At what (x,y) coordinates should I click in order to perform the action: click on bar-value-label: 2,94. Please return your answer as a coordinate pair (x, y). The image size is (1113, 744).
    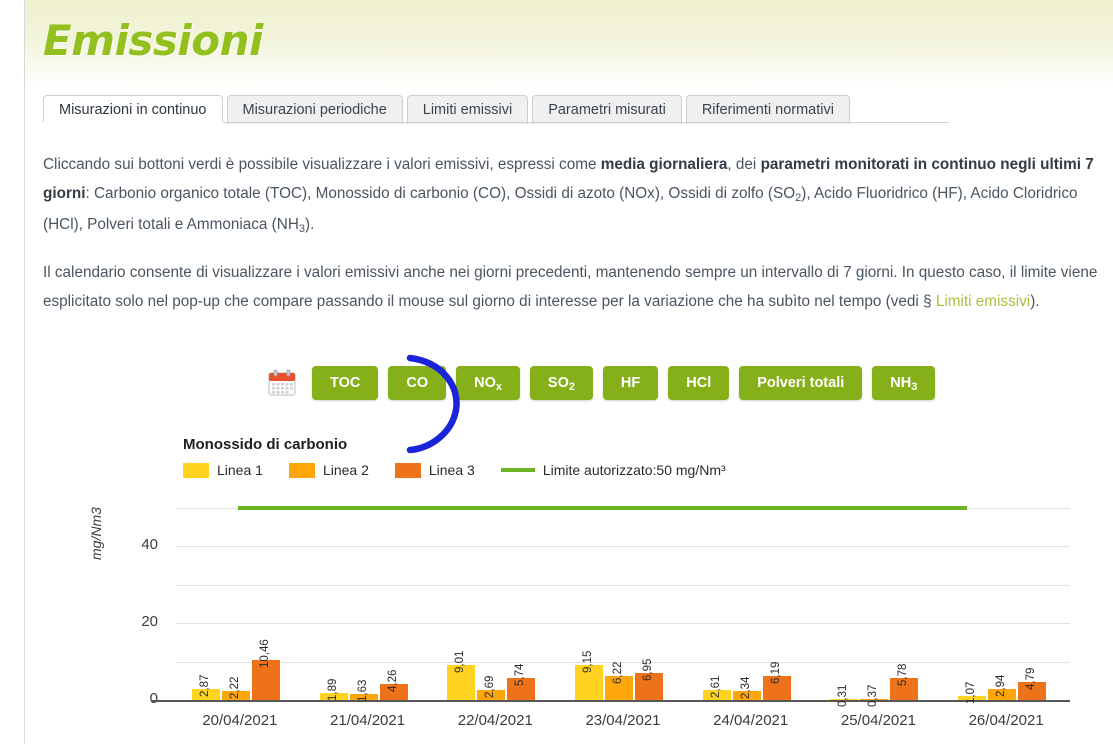
    Looking at the image, I should click on (1001, 685).